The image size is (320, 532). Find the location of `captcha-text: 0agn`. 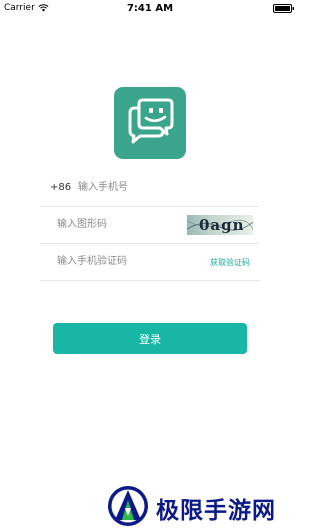

captcha-text: 0agn is located at coordinates (222, 225).